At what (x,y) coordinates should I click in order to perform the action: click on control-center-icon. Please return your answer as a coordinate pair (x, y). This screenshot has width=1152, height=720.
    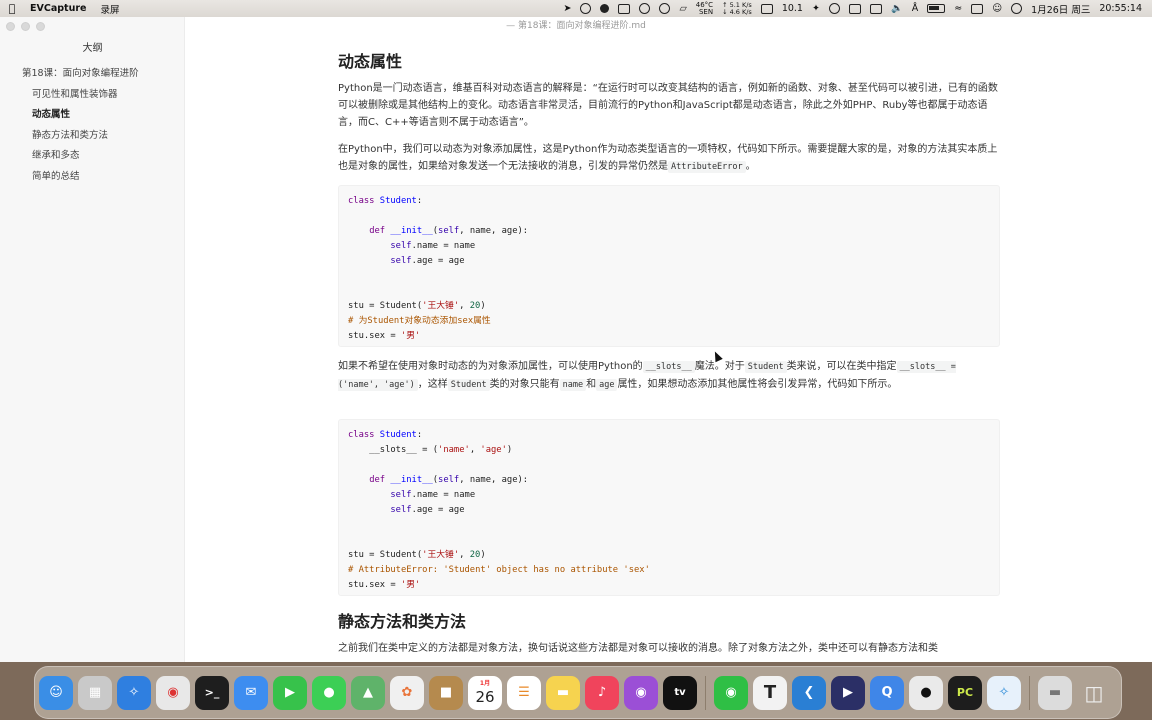
    Looking at the image, I should click on (977, 8).